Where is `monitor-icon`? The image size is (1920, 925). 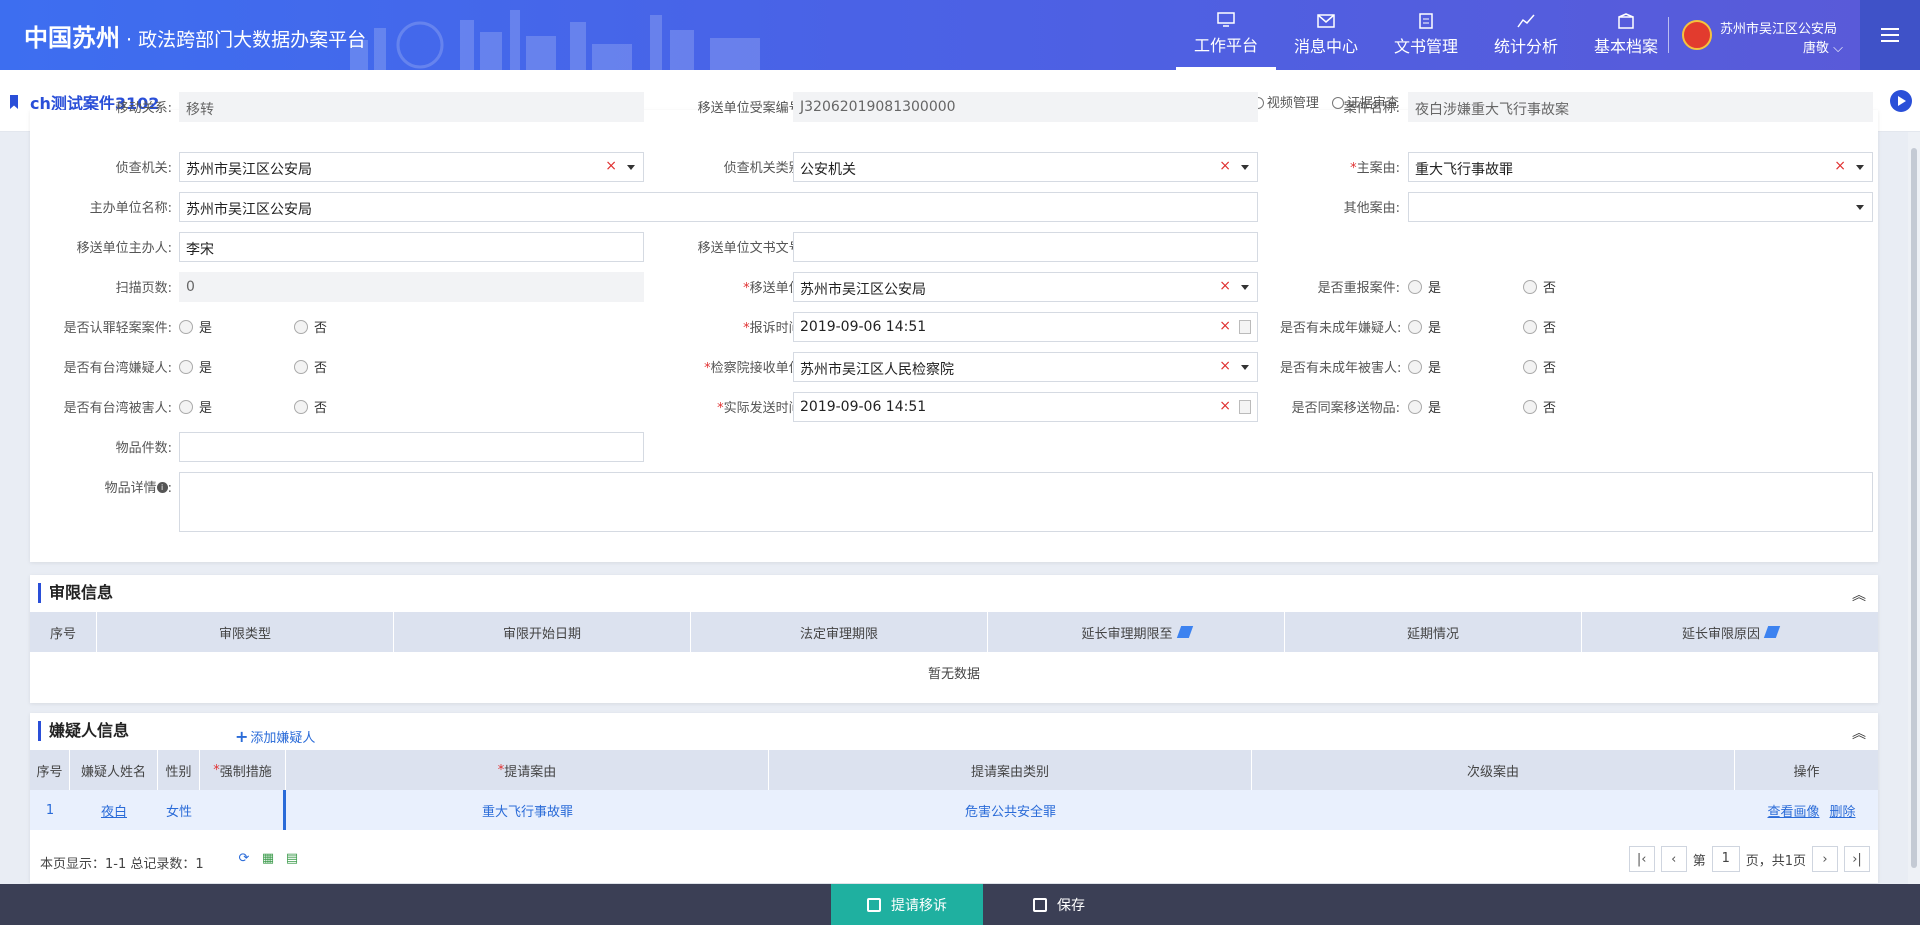 monitor-icon is located at coordinates (1226, 19).